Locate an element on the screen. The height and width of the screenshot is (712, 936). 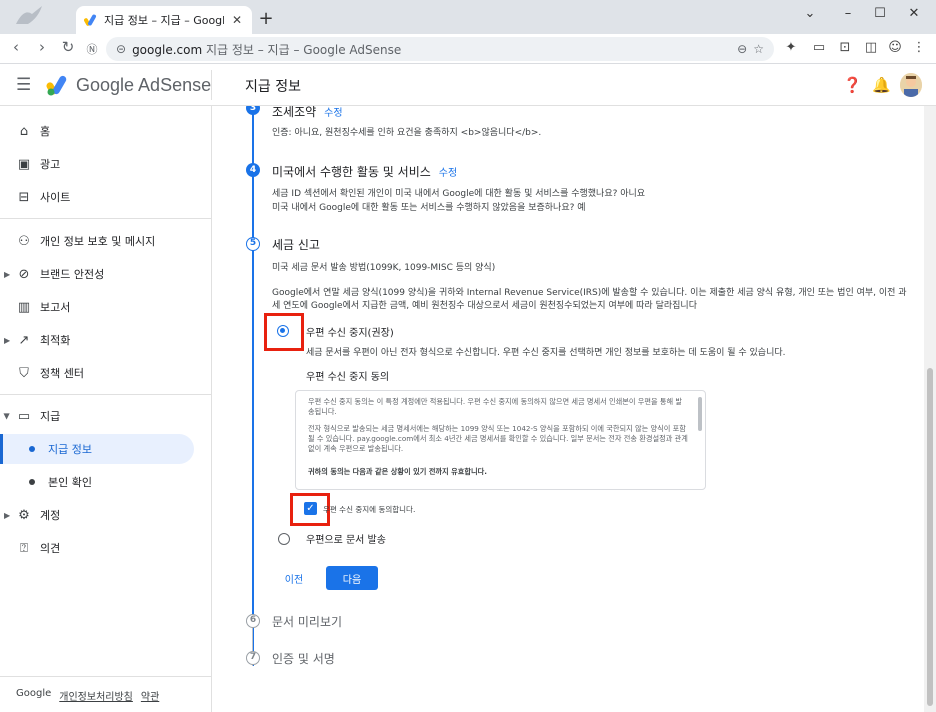
site-info-icon: ⊝ is located at coordinates (121, 49).